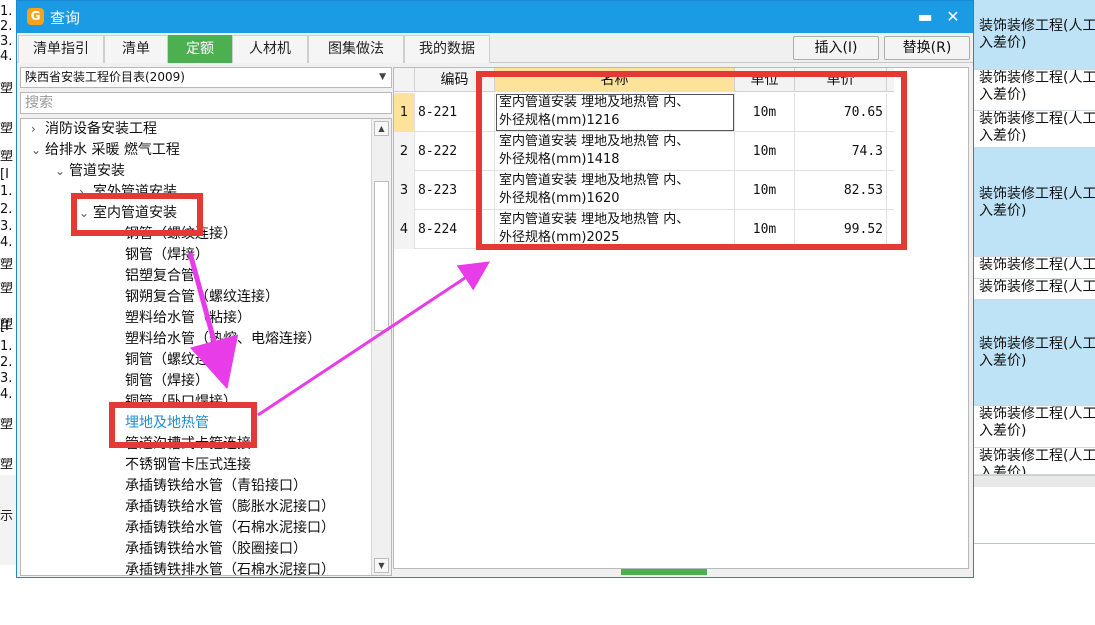  I want to click on minimize-button: ▬, so click(925, 17).